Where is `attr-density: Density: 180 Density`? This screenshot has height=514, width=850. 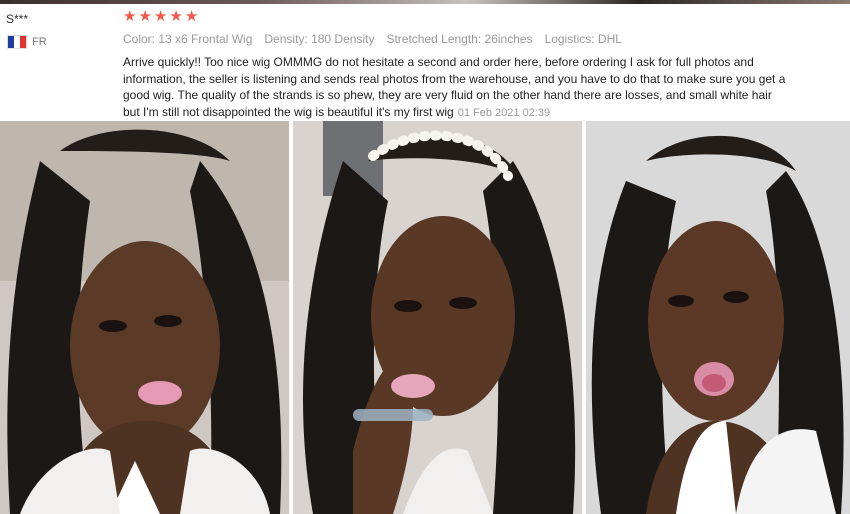
attr-density: Density: 180 Density is located at coordinates (319, 39).